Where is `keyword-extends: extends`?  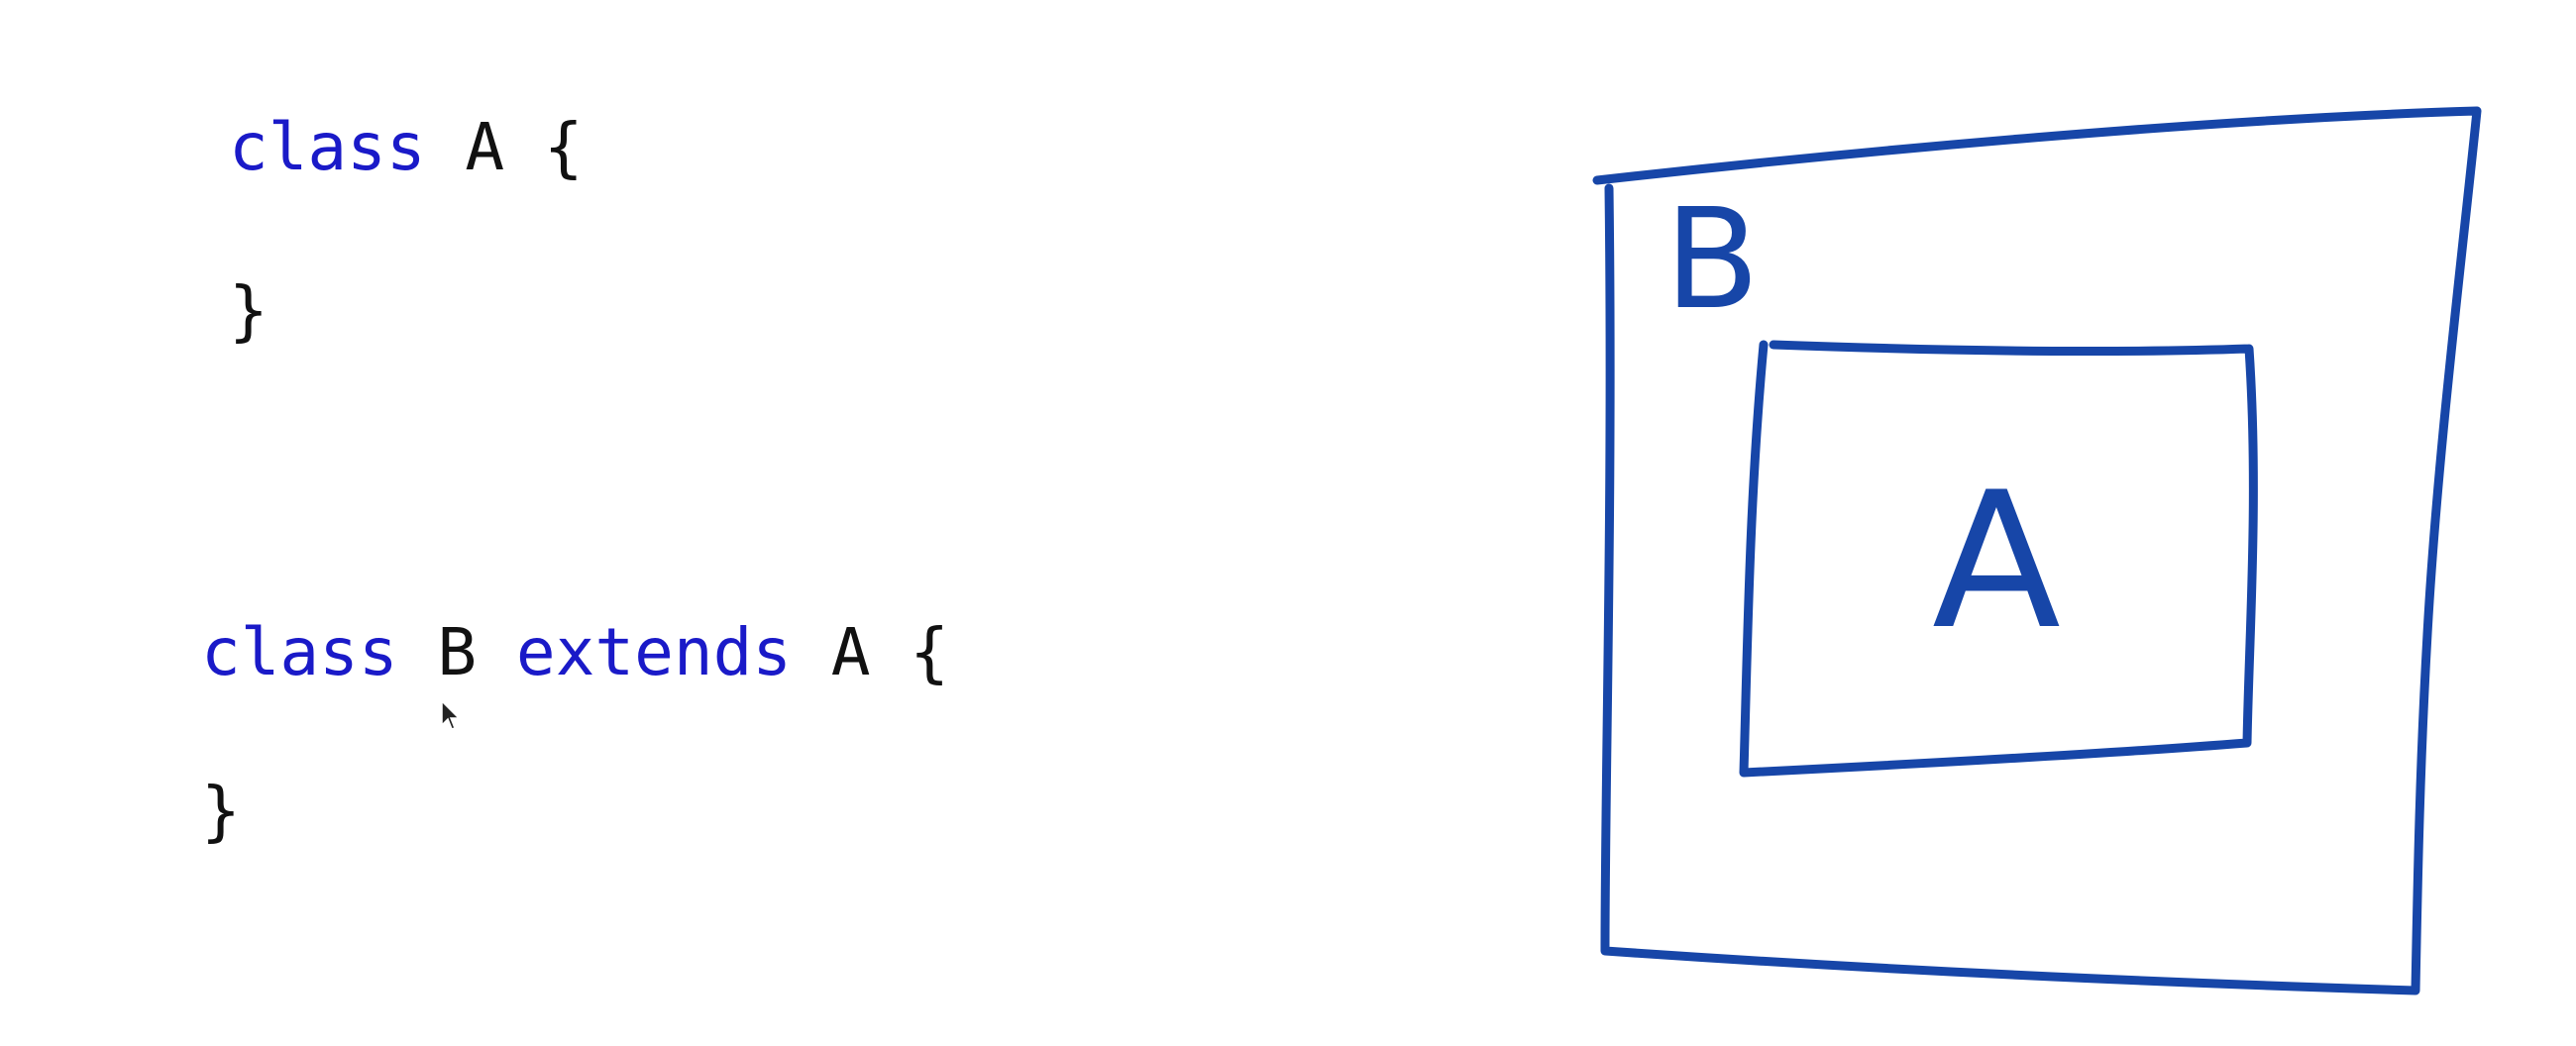
keyword-extends: extends is located at coordinates (654, 652).